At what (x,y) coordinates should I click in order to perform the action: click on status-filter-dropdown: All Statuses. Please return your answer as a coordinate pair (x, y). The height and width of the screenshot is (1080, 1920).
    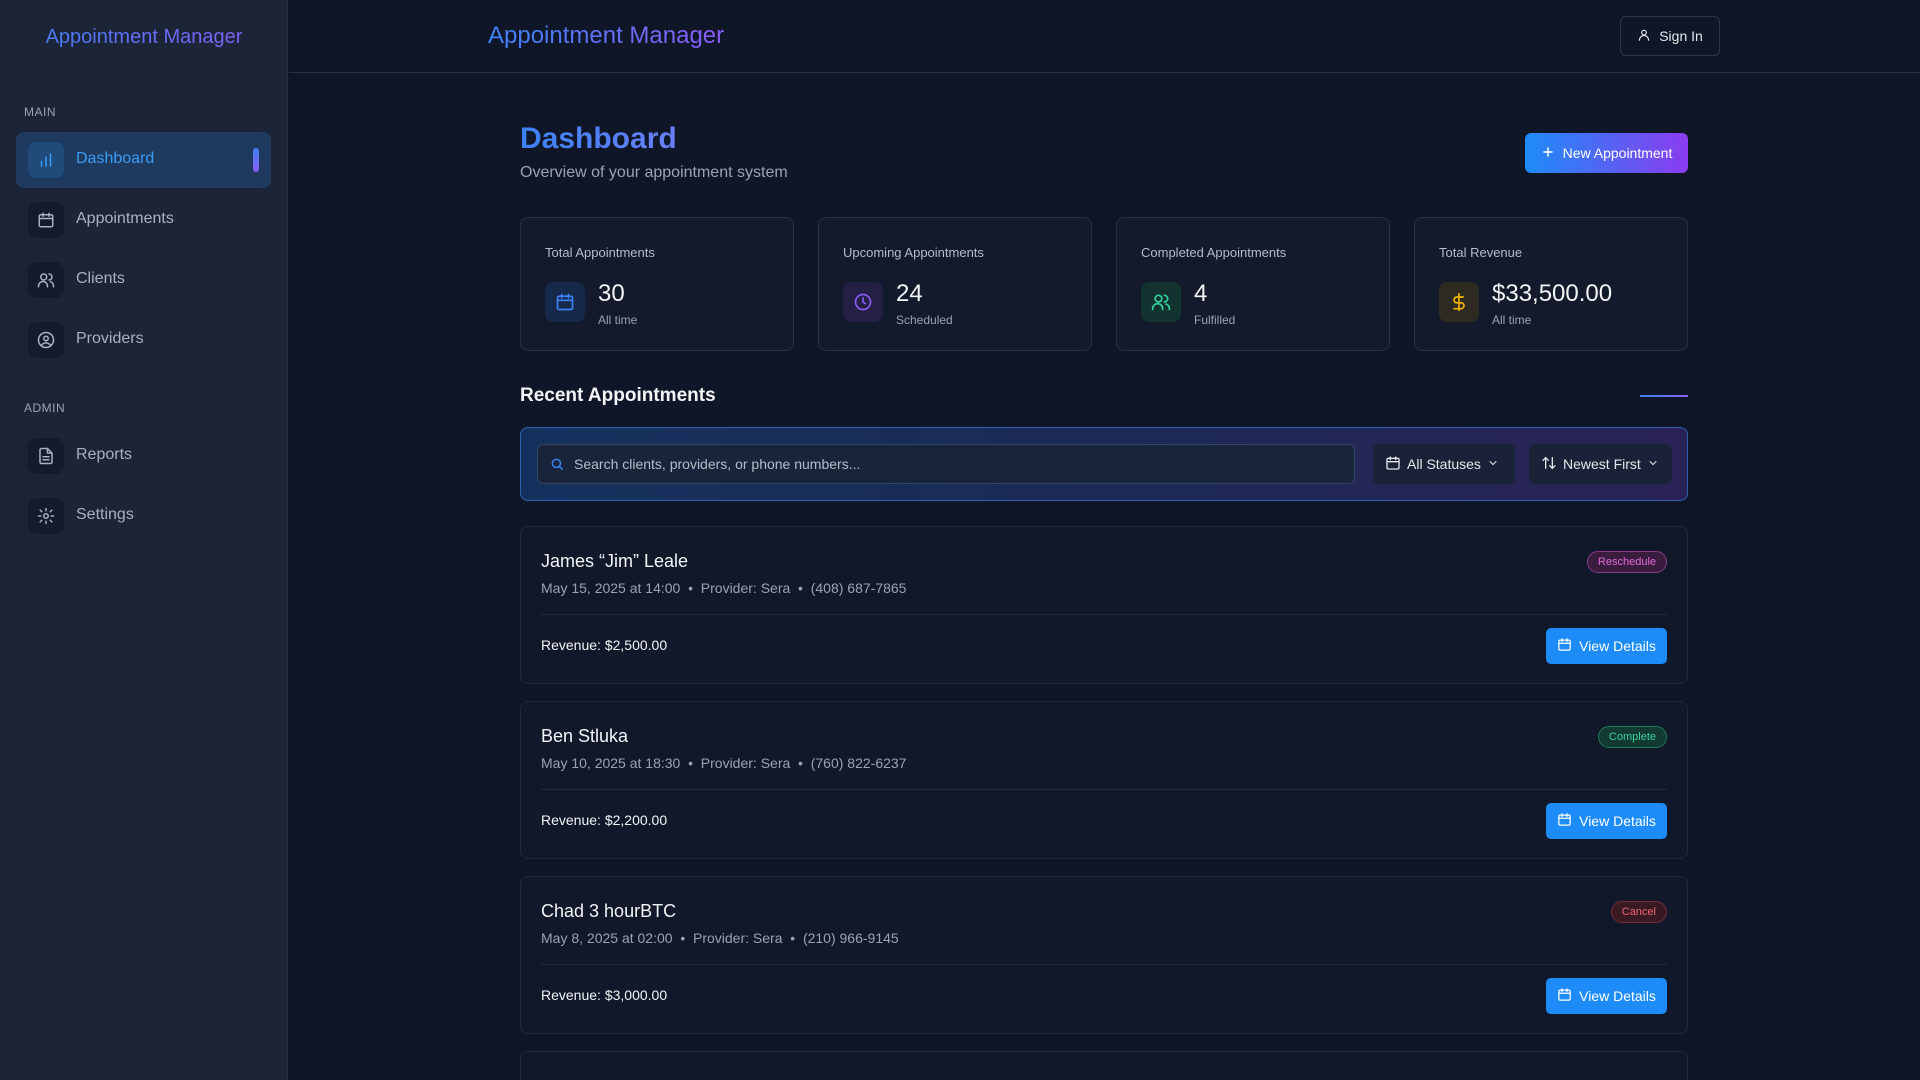
    Looking at the image, I should click on (1444, 464).